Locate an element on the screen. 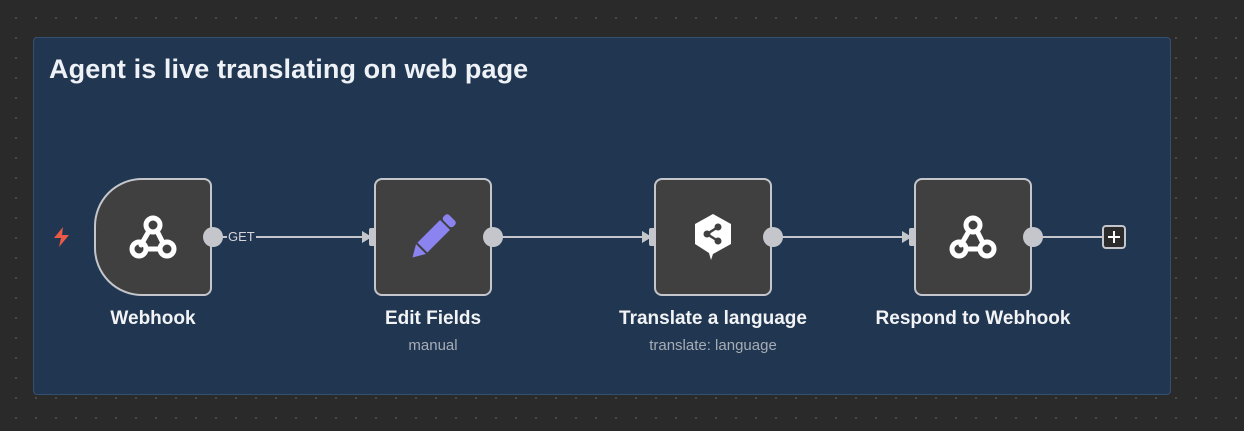 The width and height of the screenshot is (1244, 431). node-translate-label: Translate a language is located at coordinates (713, 318).